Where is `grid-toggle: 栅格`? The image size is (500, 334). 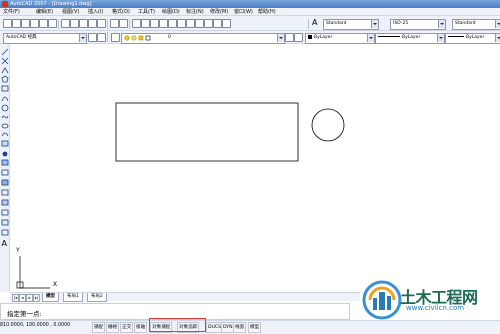 grid-toggle: 栅格 is located at coordinates (113, 327).